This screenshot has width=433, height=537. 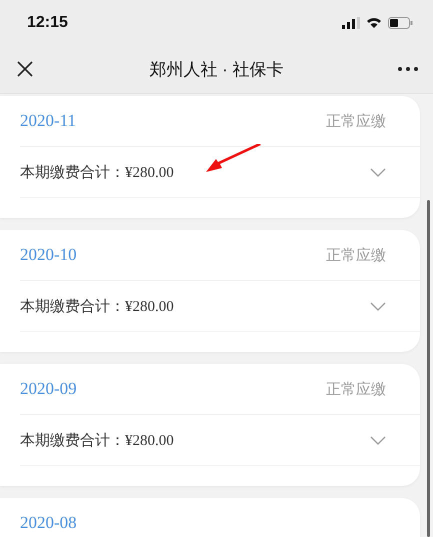 I want to click on record-period: 2020-08, so click(x=48, y=523).